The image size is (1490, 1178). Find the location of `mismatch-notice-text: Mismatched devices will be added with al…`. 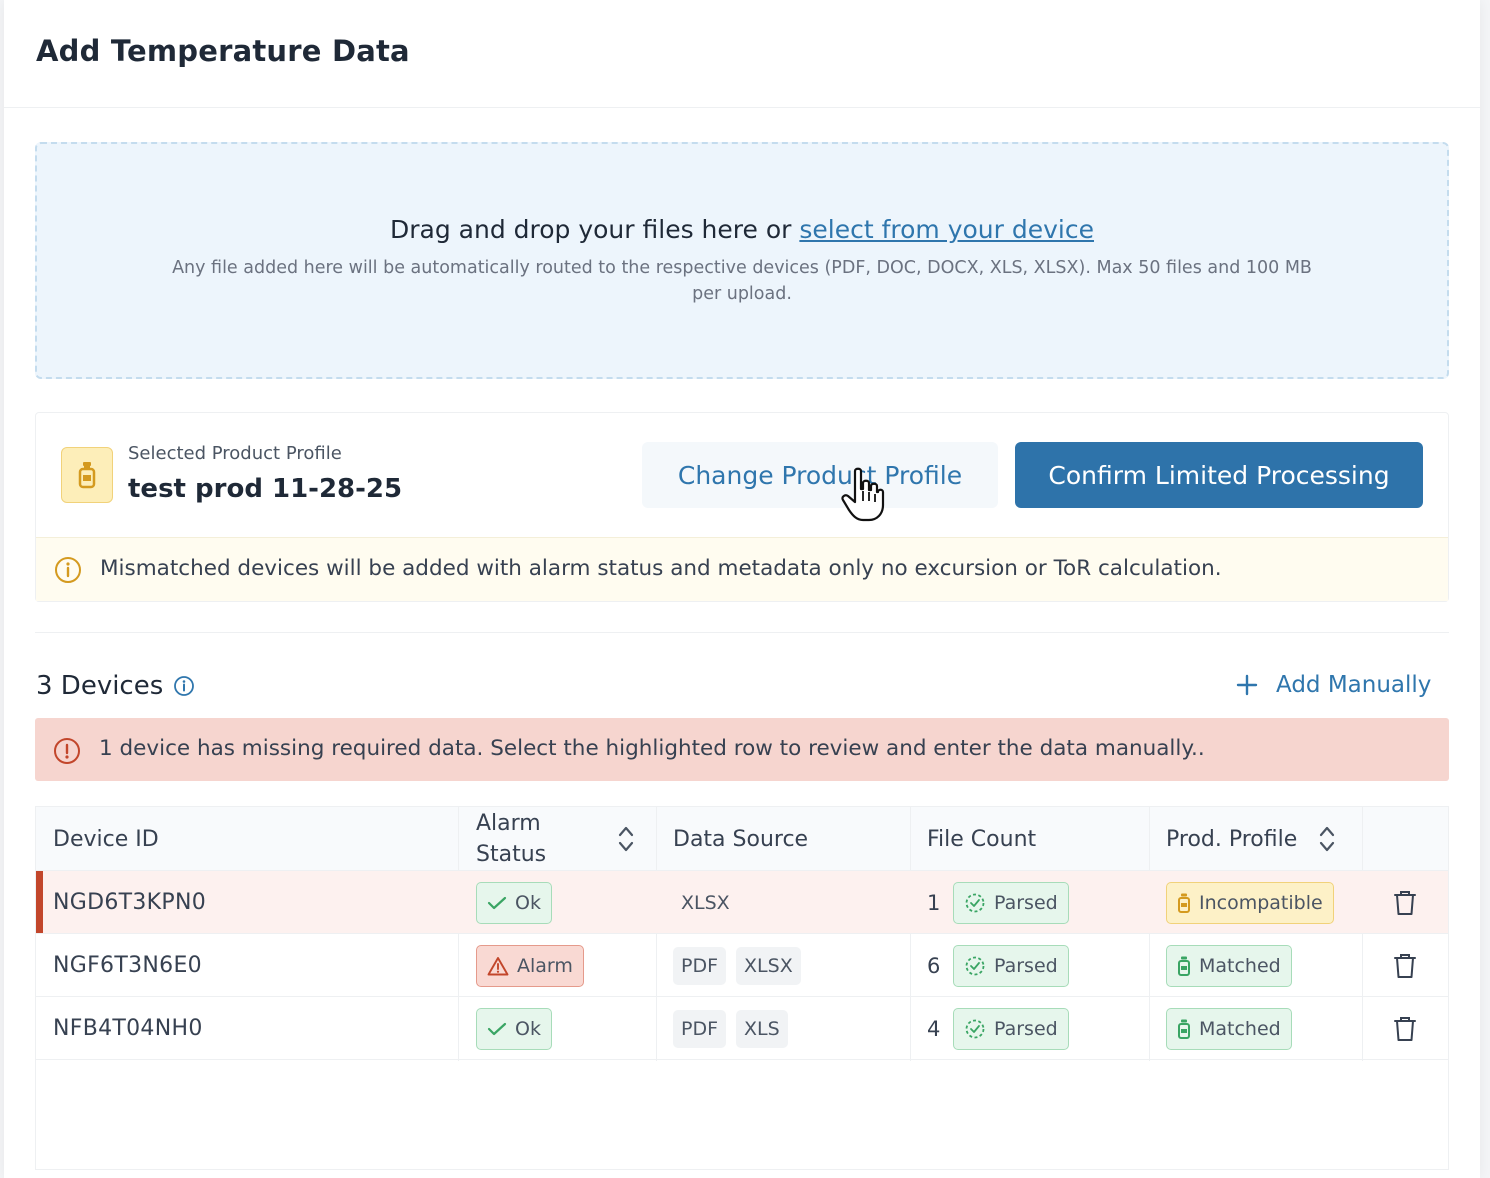

mismatch-notice-text: Mismatched devices will be added with al… is located at coordinates (661, 568).